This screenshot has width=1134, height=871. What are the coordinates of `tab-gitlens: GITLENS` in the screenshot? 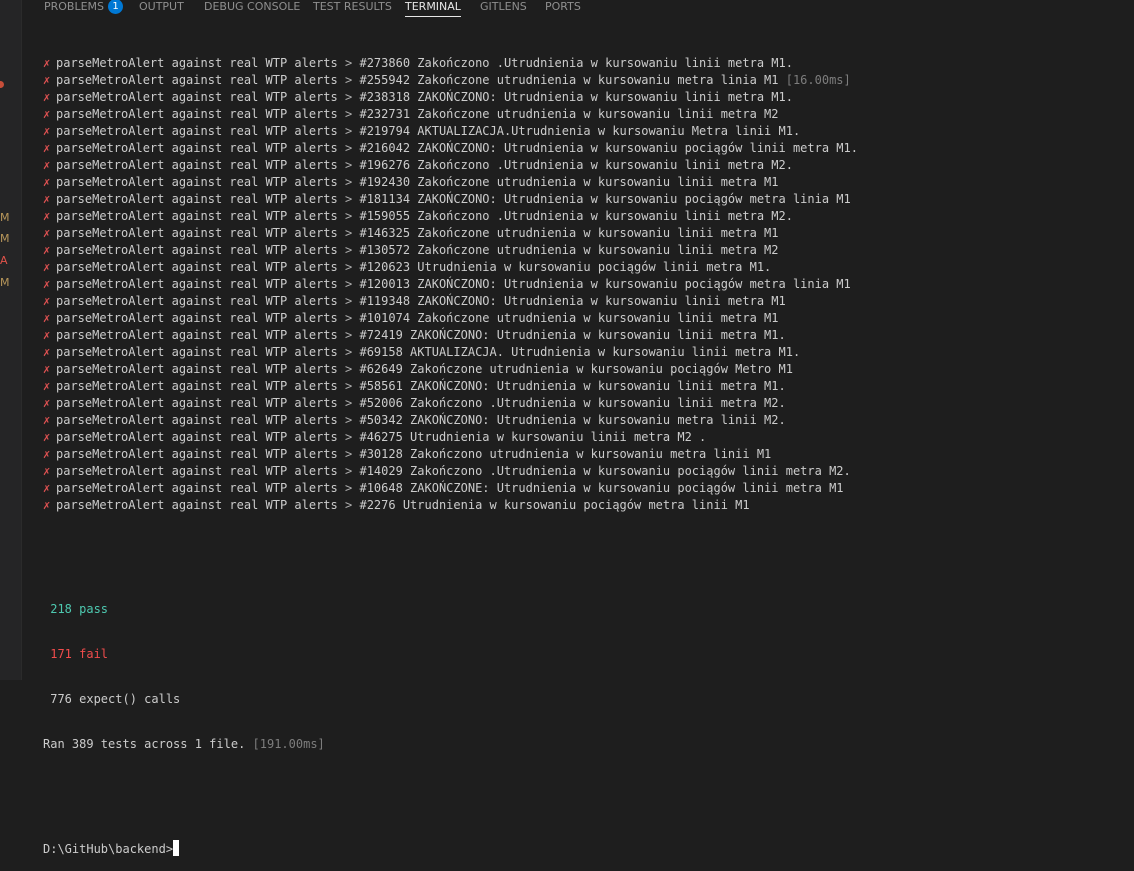 It's located at (503, 8).